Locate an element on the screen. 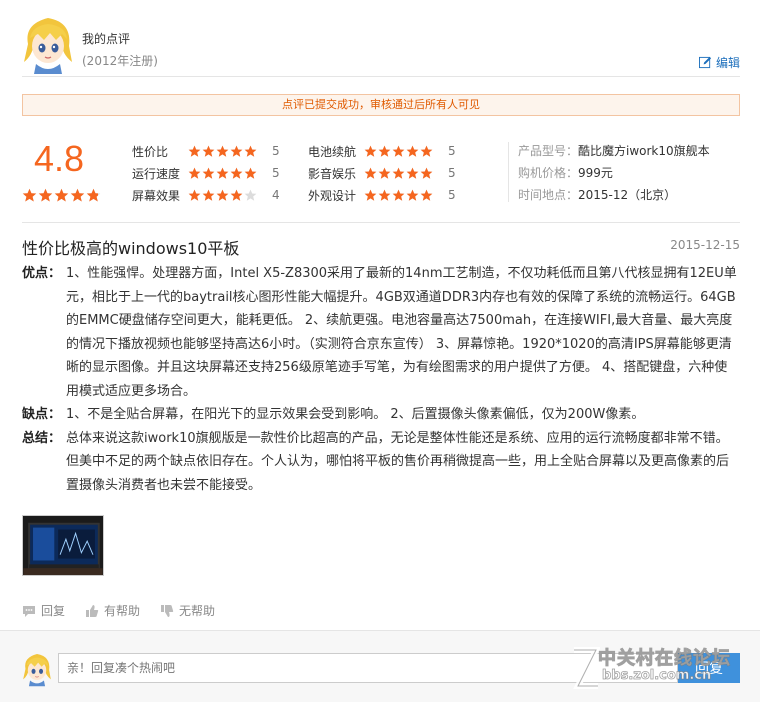 This screenshot has width=760, height=707. user-avatar is located at coordinates (48, 44).